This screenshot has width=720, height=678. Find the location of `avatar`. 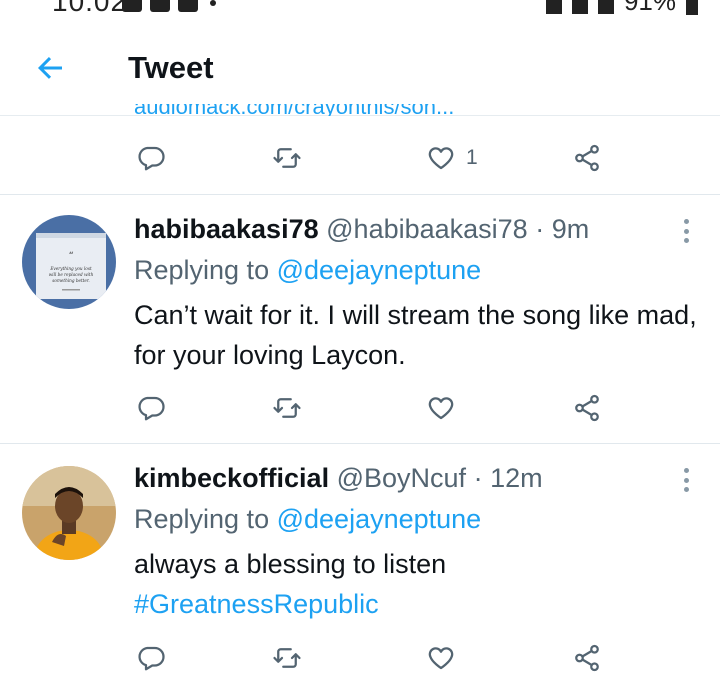

avatar is located at coordinates (69, 513).